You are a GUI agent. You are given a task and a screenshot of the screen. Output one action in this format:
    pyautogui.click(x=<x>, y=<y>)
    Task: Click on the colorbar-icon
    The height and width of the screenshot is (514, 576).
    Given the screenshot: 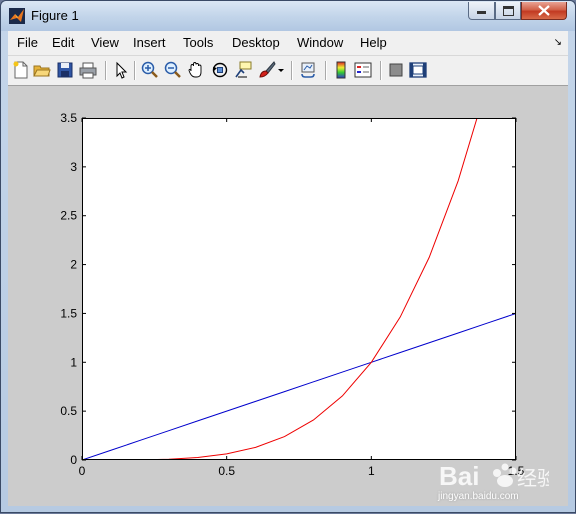 What is the action you would take?
    pyautogui.click(x=341, y=70)
    